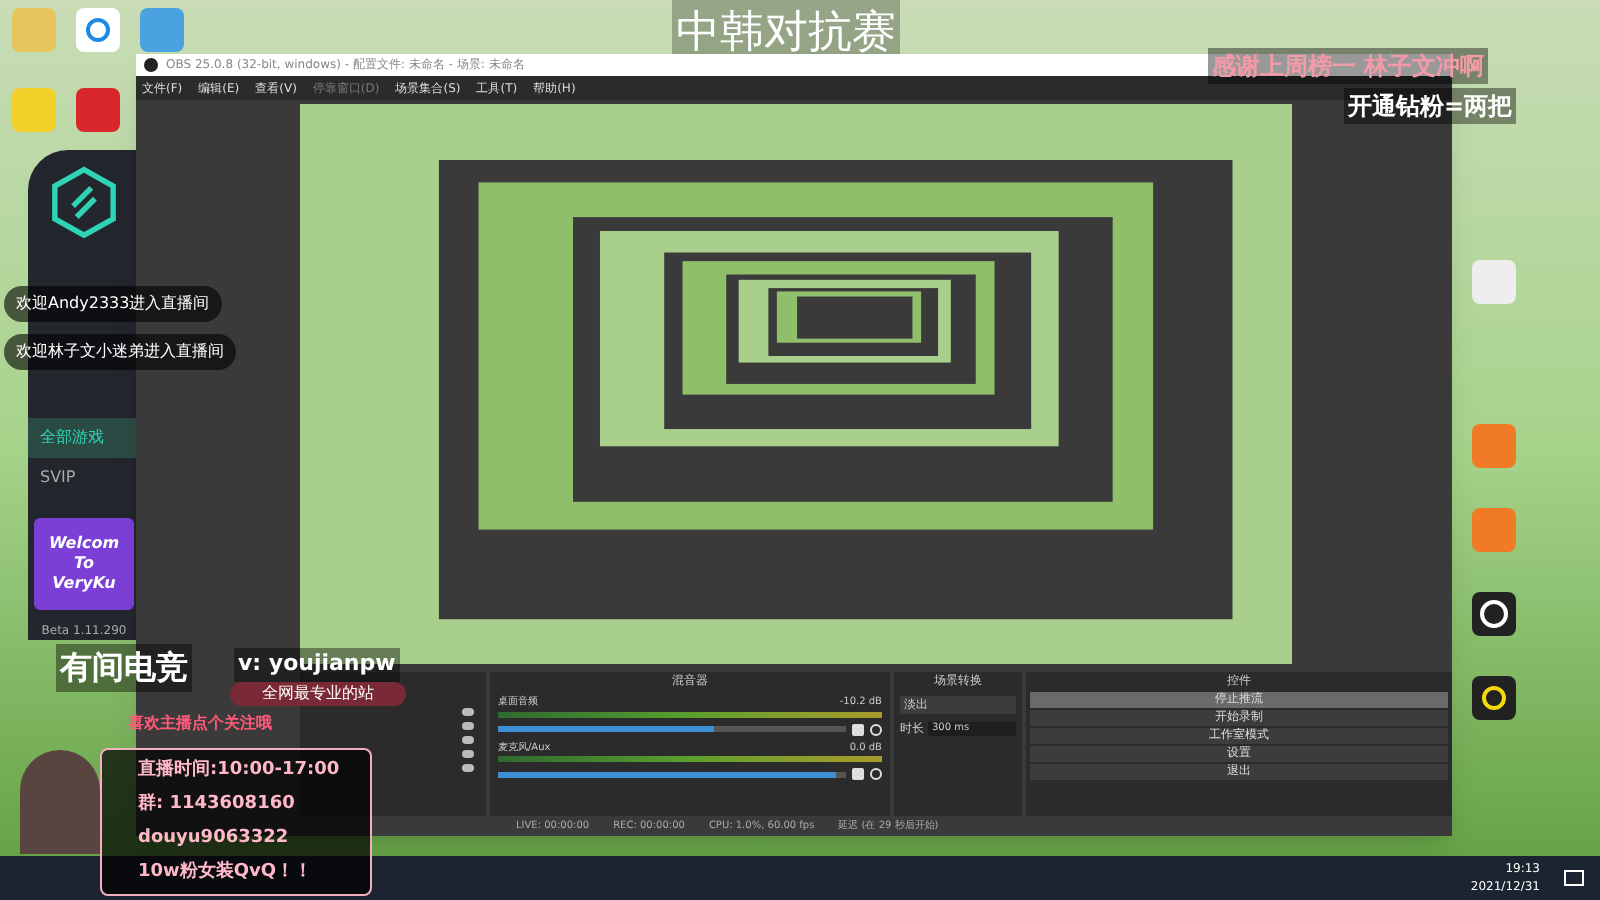 Image resolution: width=1600 pixels, height=900 pixels. Describe the element at coordinates (84, 438) in the screenshot. I see `side-app-item: 全部游戏` at that location.